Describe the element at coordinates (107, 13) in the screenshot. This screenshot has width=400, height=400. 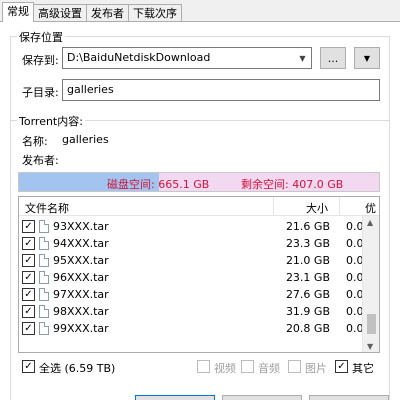
I see `tab-publisher: 发布者` at that location.